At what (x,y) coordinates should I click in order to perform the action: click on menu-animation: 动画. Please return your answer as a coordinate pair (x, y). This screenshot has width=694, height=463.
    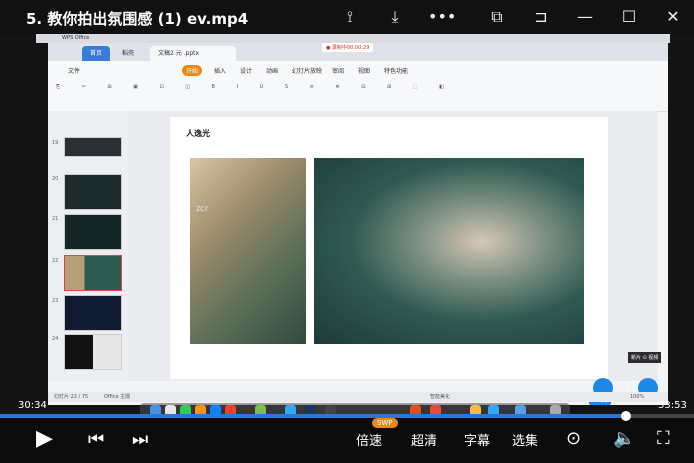
    Looking at the image, I should click on (272, 71).